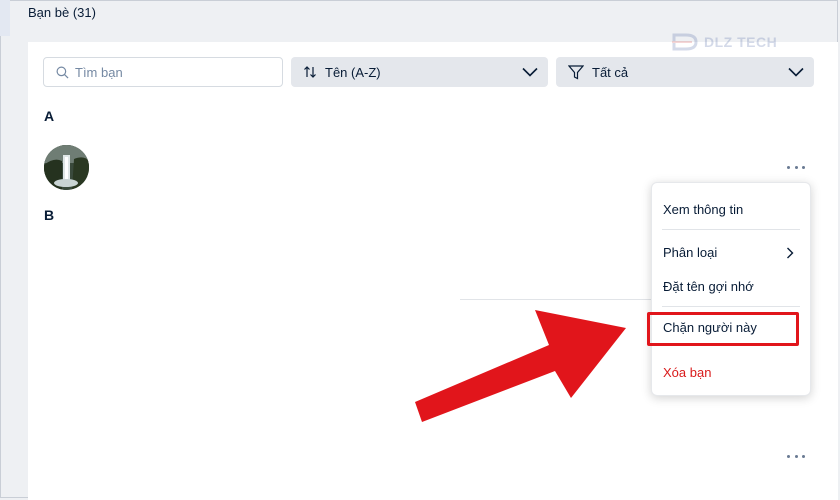 The image size is (840, 500). I want to click on annotation-arrow-icon, so click(520, 366).